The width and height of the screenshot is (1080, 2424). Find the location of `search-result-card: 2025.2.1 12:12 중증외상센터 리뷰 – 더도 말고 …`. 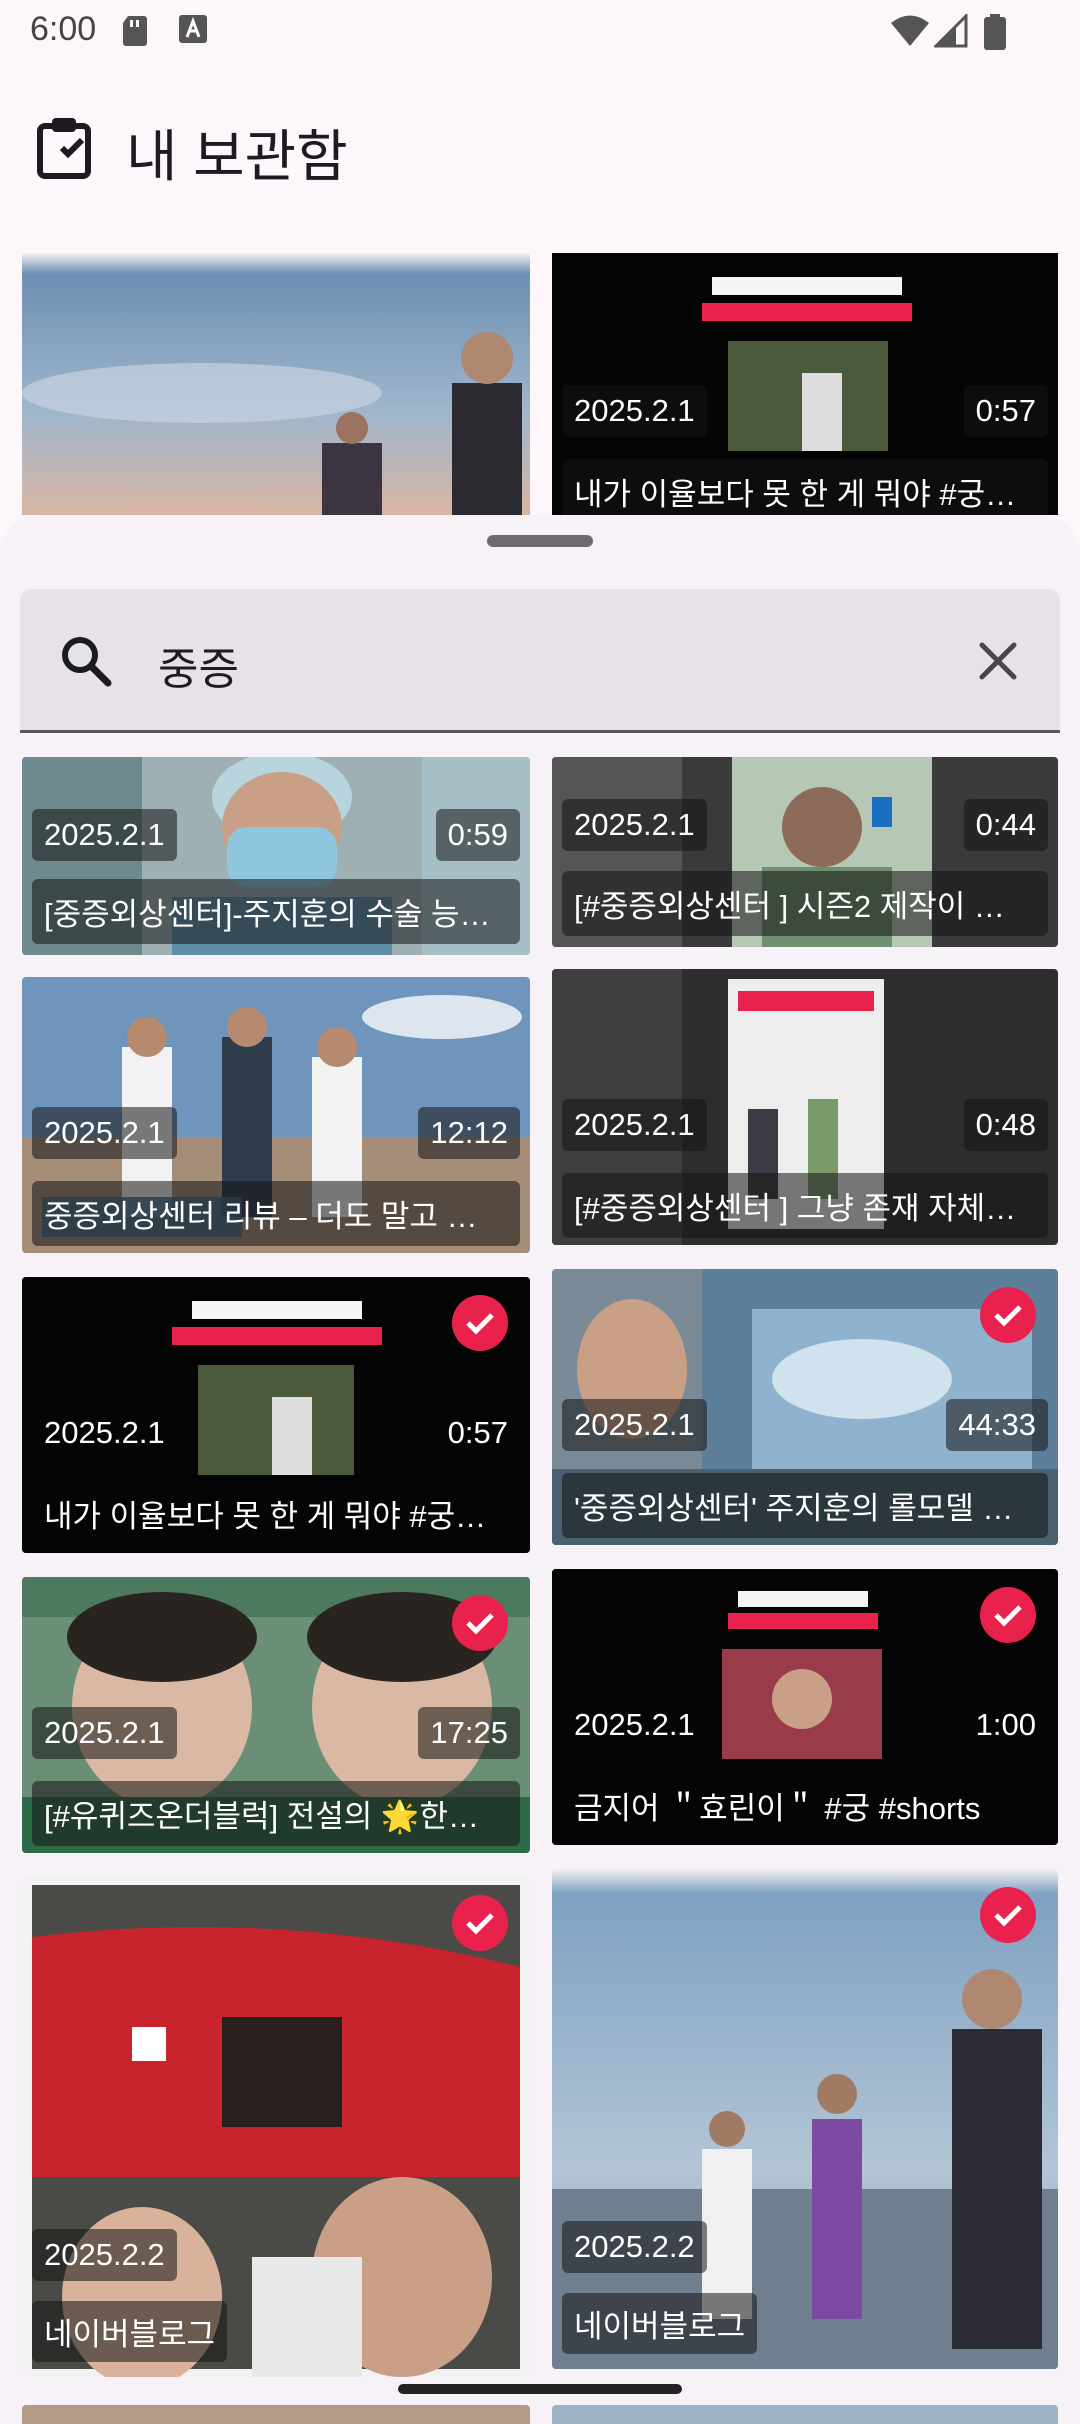

search-result-card: 2025.2.1 12:12 중증외상센터 리뷰 – 더도 말고 … is located at coordinates (276, 1115).